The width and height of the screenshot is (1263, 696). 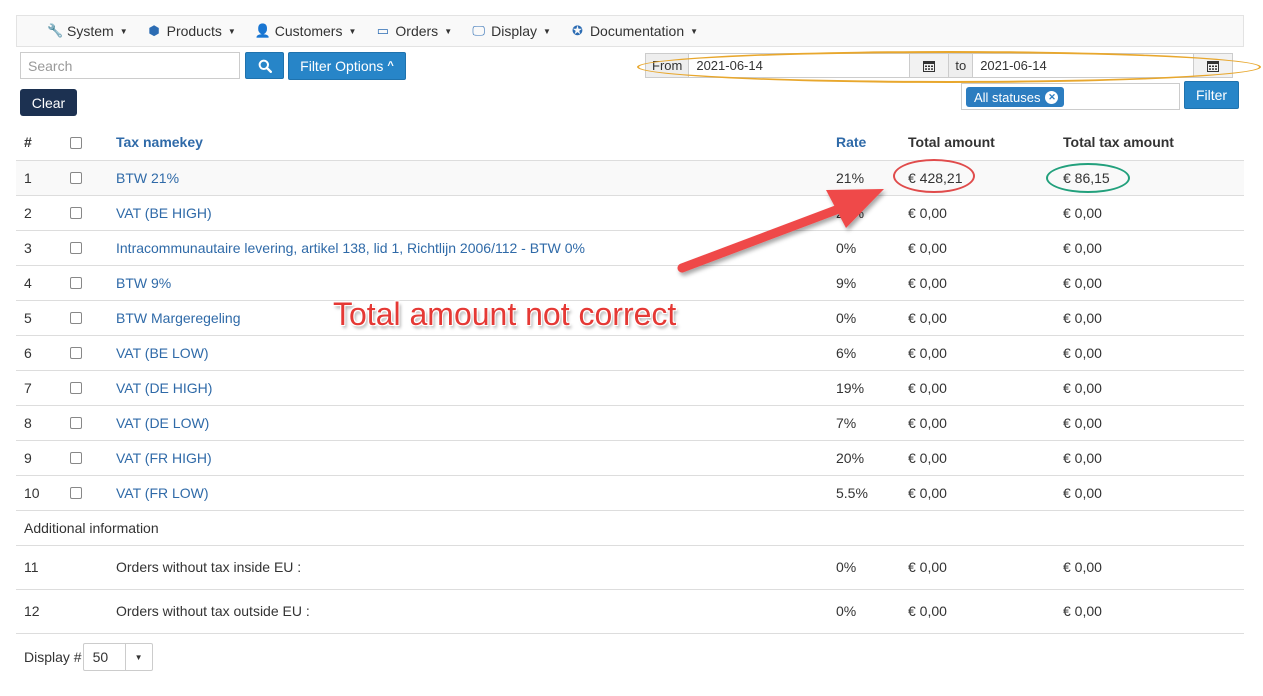 What do you see at coordinates (76, 142) in the screenshot?
I see `select-all-checkbox` at bounding box center [76, 142].